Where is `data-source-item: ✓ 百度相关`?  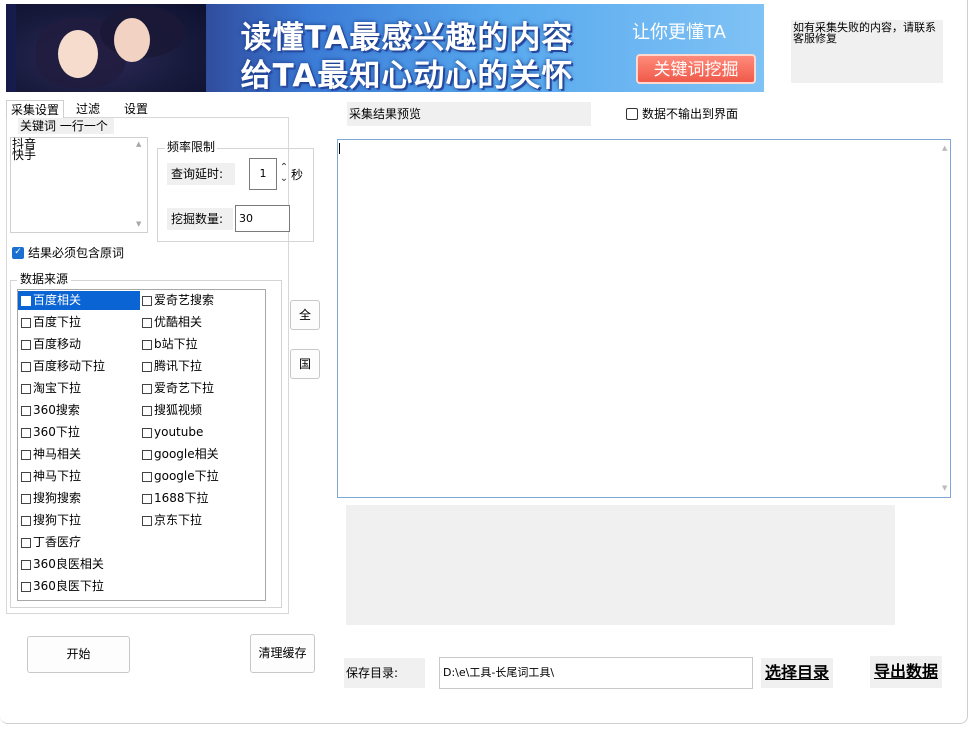 data-source-item: ✓ 百度相关 is located at coordinates (79, 300).